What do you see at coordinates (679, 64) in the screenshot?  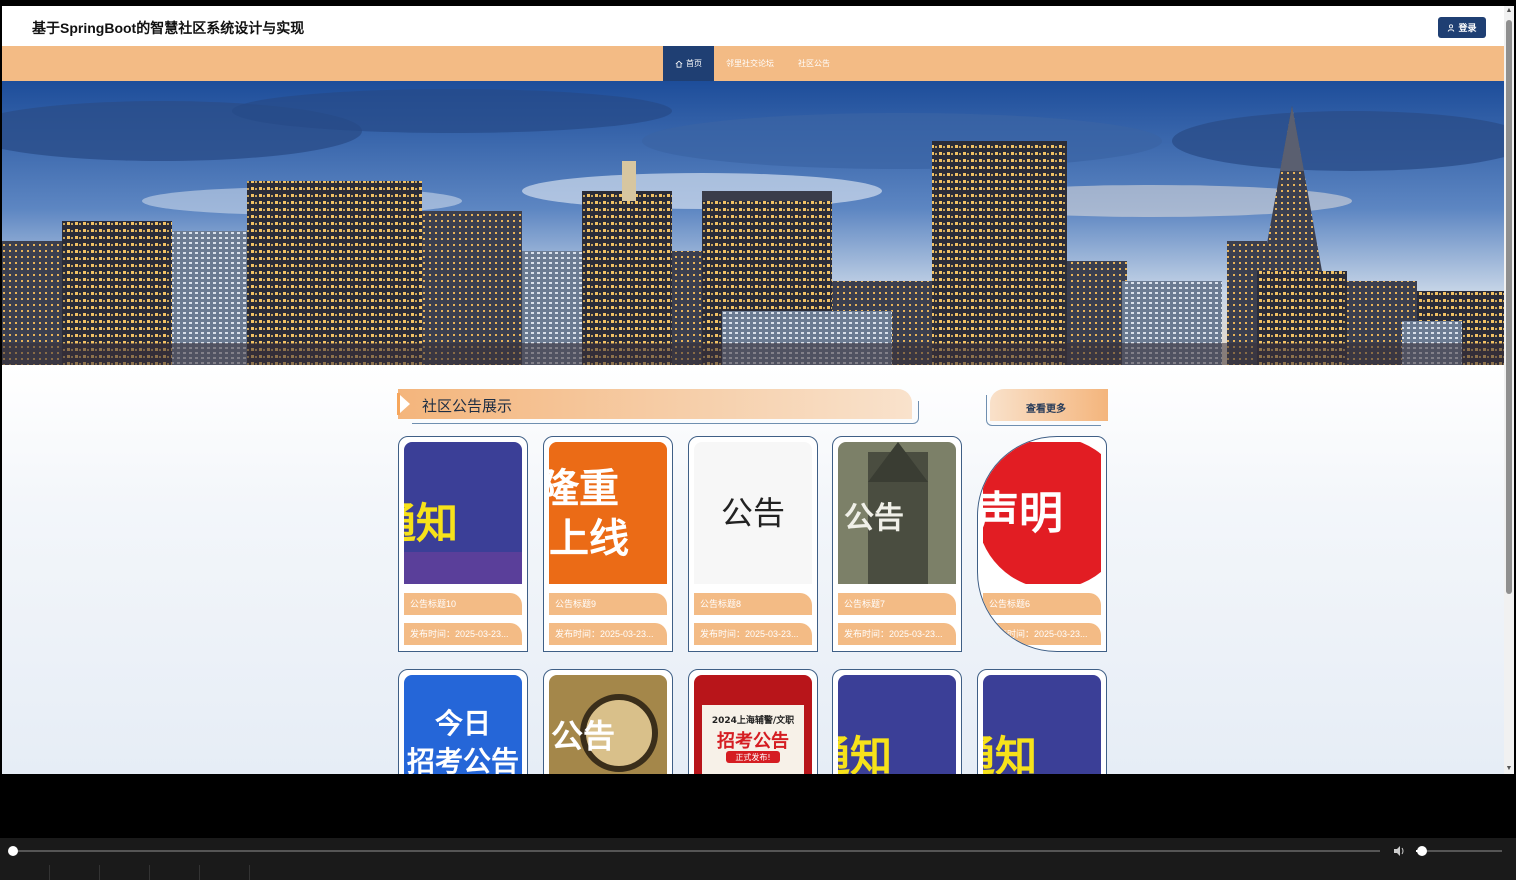 I see `home-icon` at bounding box center [679, 64].